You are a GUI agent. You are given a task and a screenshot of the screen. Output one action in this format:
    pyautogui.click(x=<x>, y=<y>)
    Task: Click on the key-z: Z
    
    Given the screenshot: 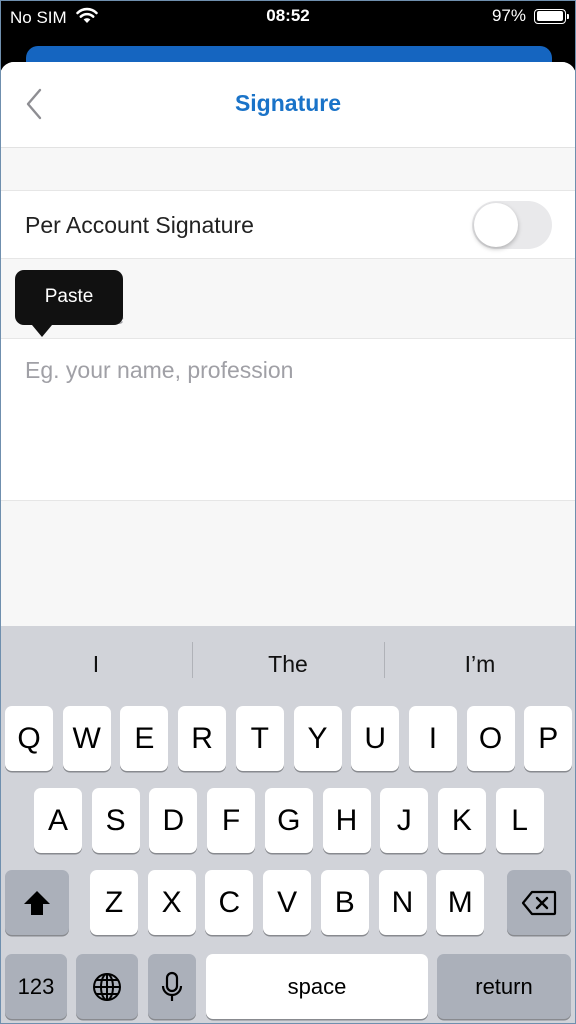 What is the action you would take?
    pyautogui.click(x=114, y=902)
    